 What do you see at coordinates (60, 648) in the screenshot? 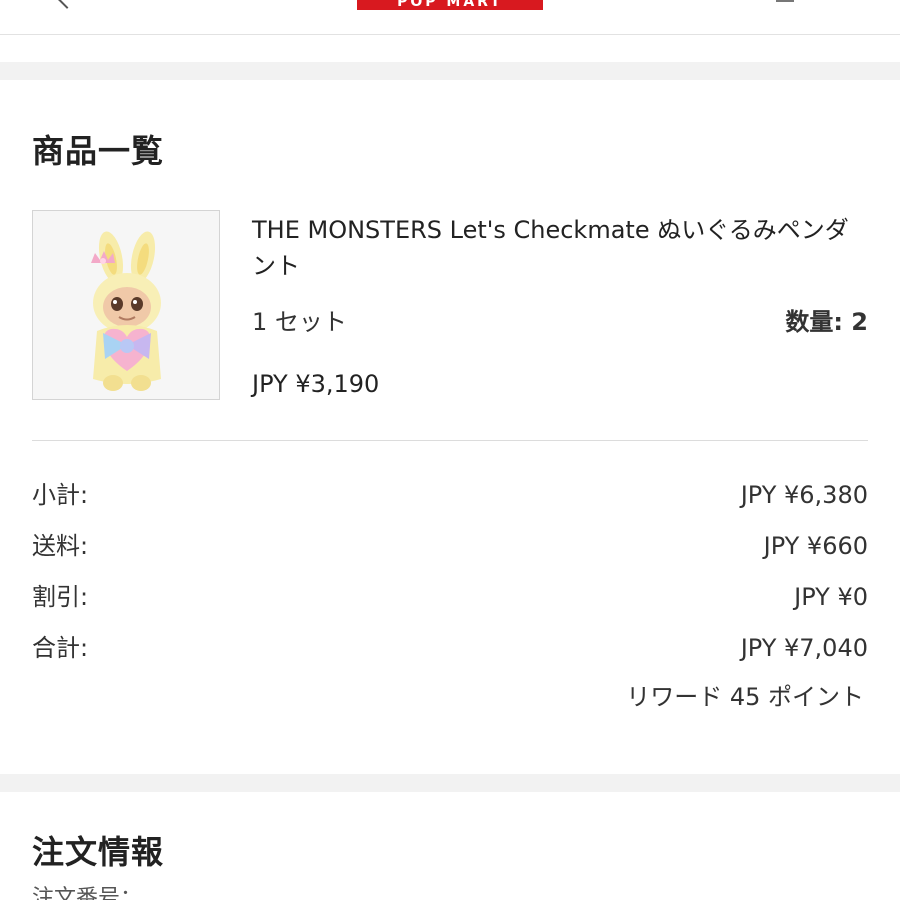
I see `total-label: 合計:` at bounding box center [60, 648].